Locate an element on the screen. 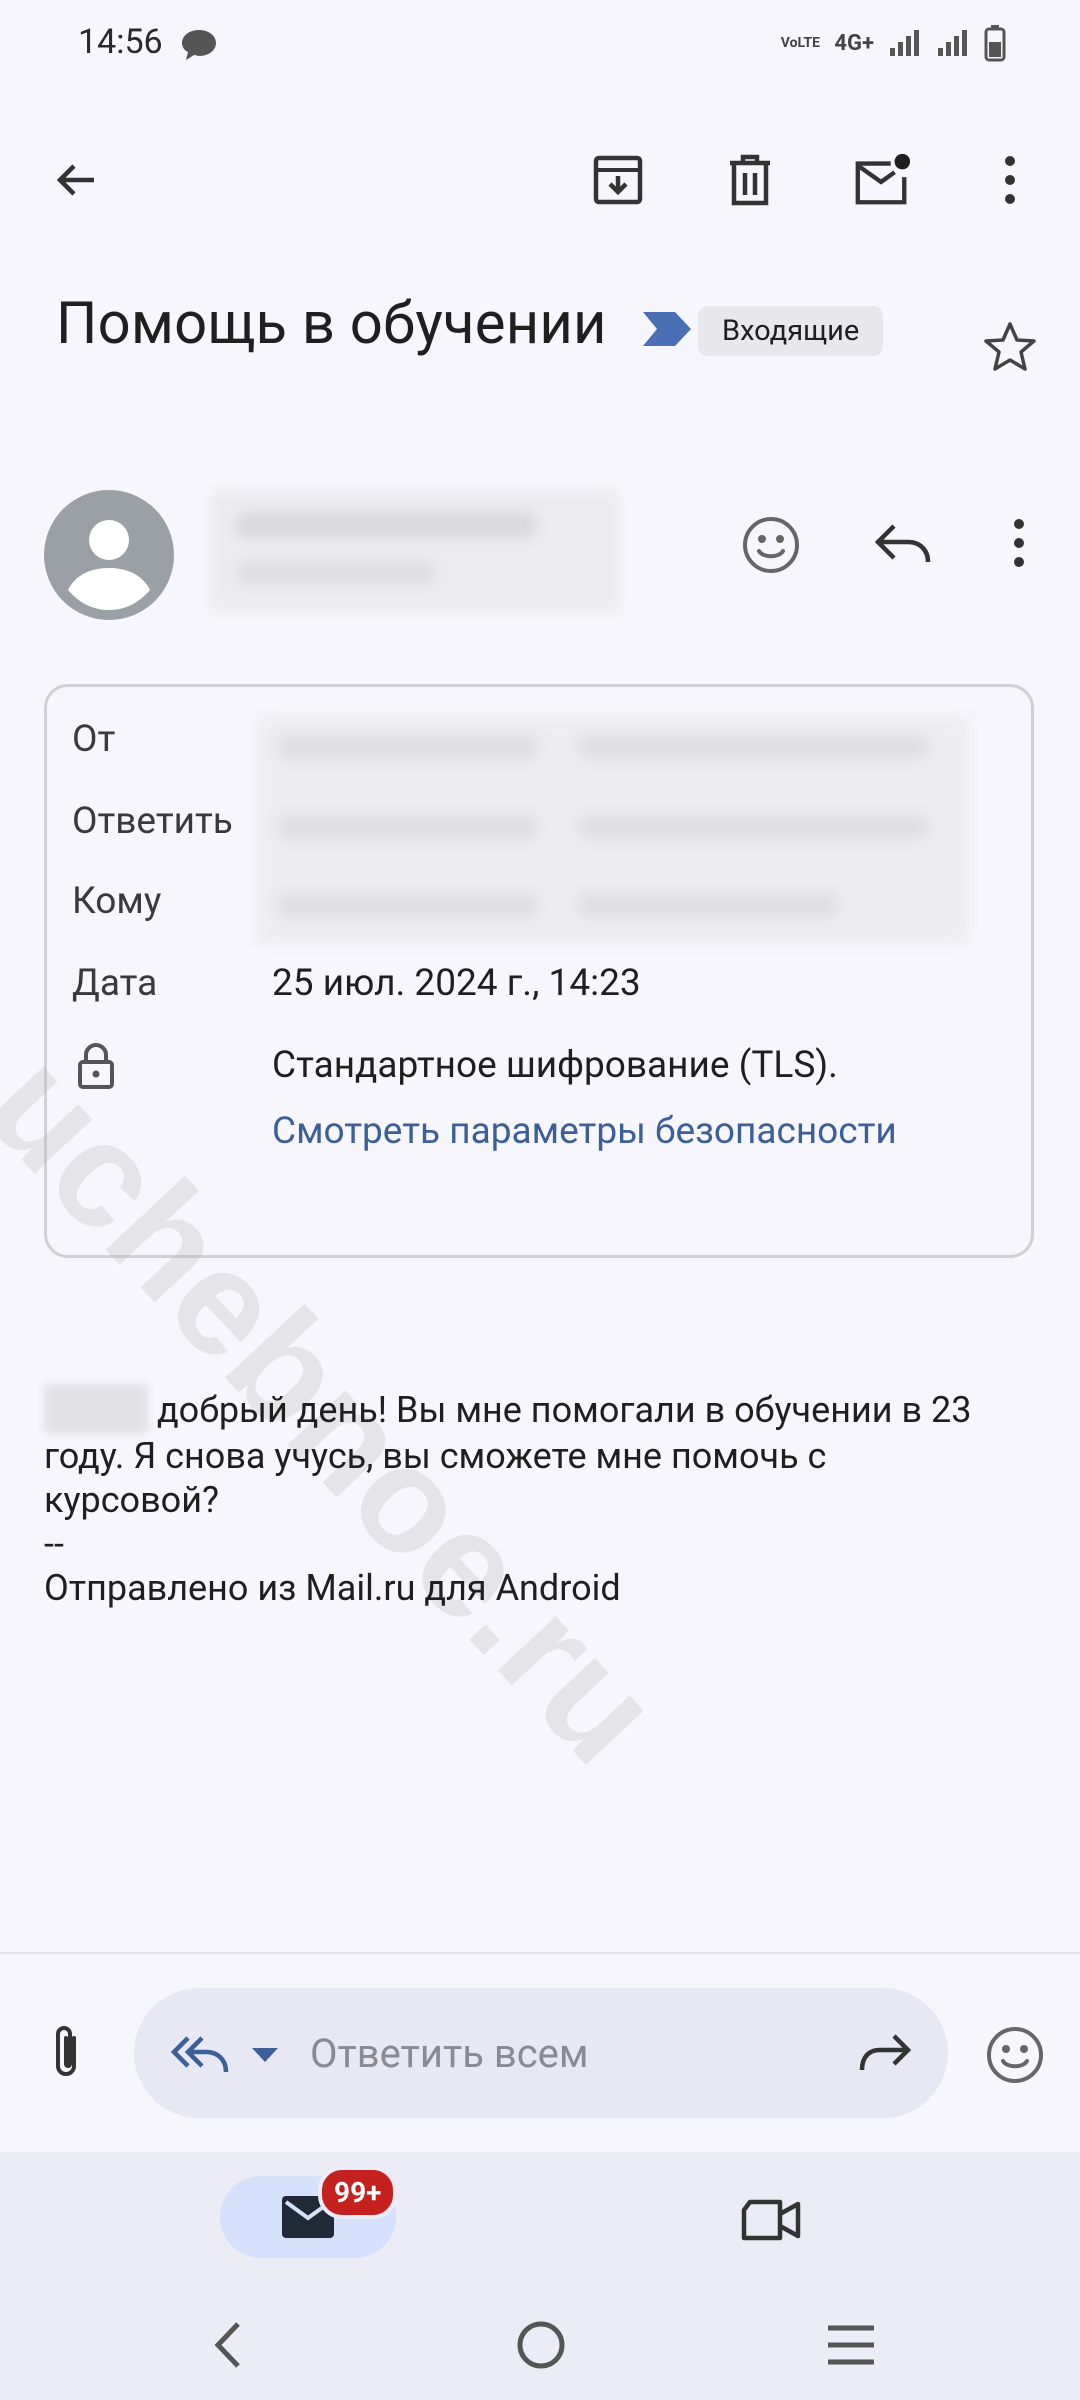  reply-to-label: Ответить is located at coordinates (152, 821).